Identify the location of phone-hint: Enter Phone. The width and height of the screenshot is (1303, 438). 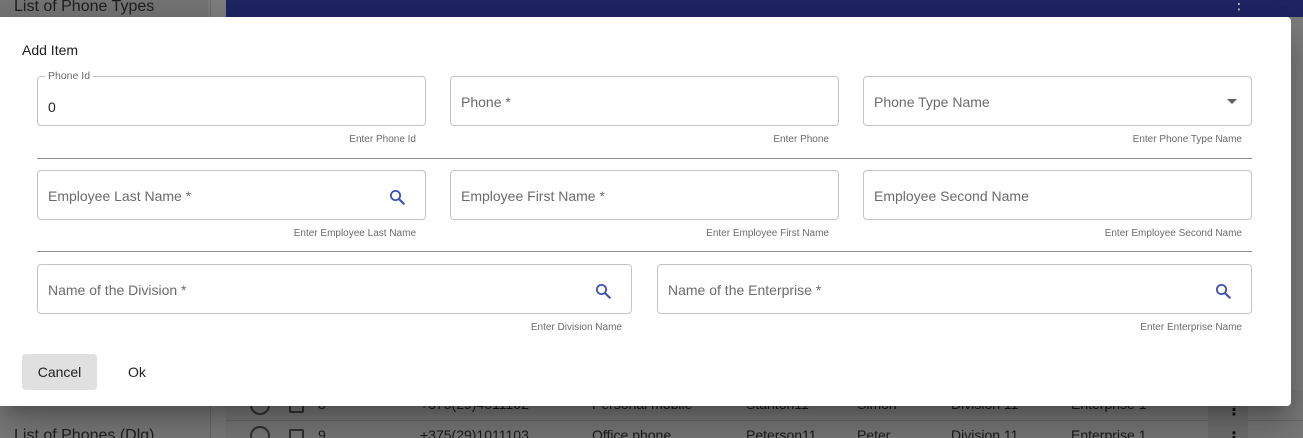
(801, 139).